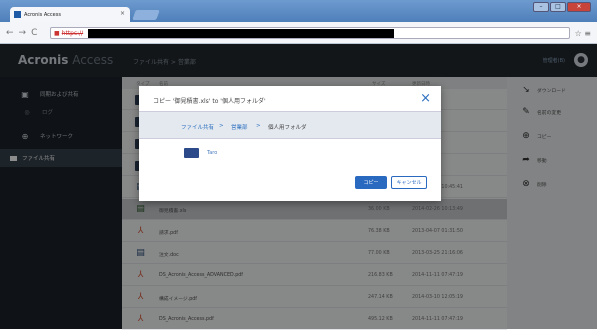  I want to click on bookmark-star-icon: ☆ ≡, so click(583, 33).